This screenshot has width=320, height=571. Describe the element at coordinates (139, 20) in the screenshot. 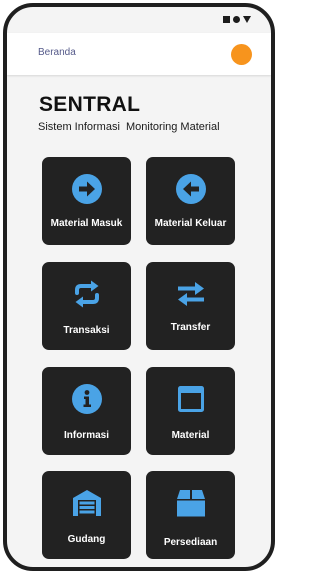

I see `status-bar` at that location.